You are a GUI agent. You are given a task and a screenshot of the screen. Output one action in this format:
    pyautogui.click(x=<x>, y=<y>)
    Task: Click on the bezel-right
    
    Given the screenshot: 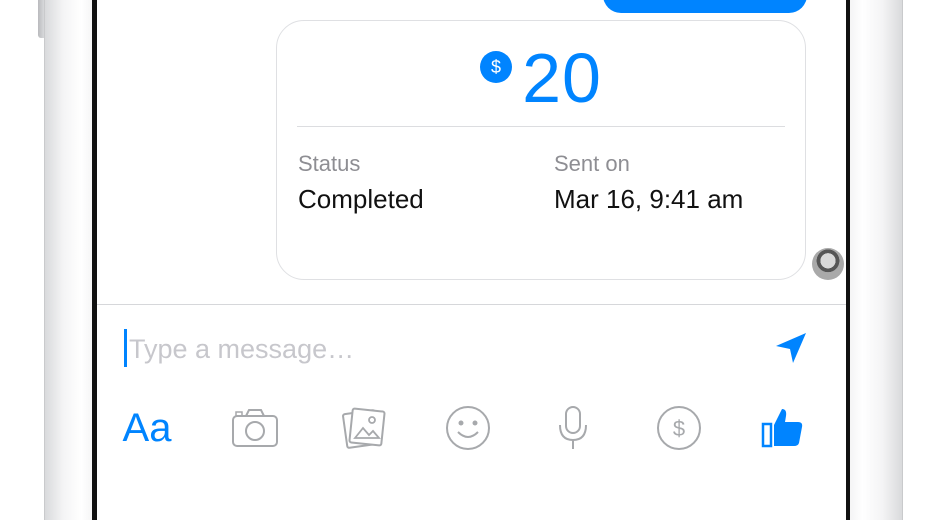 What is the action you would take?
    pyautogui.click(x=874, y=260)
    